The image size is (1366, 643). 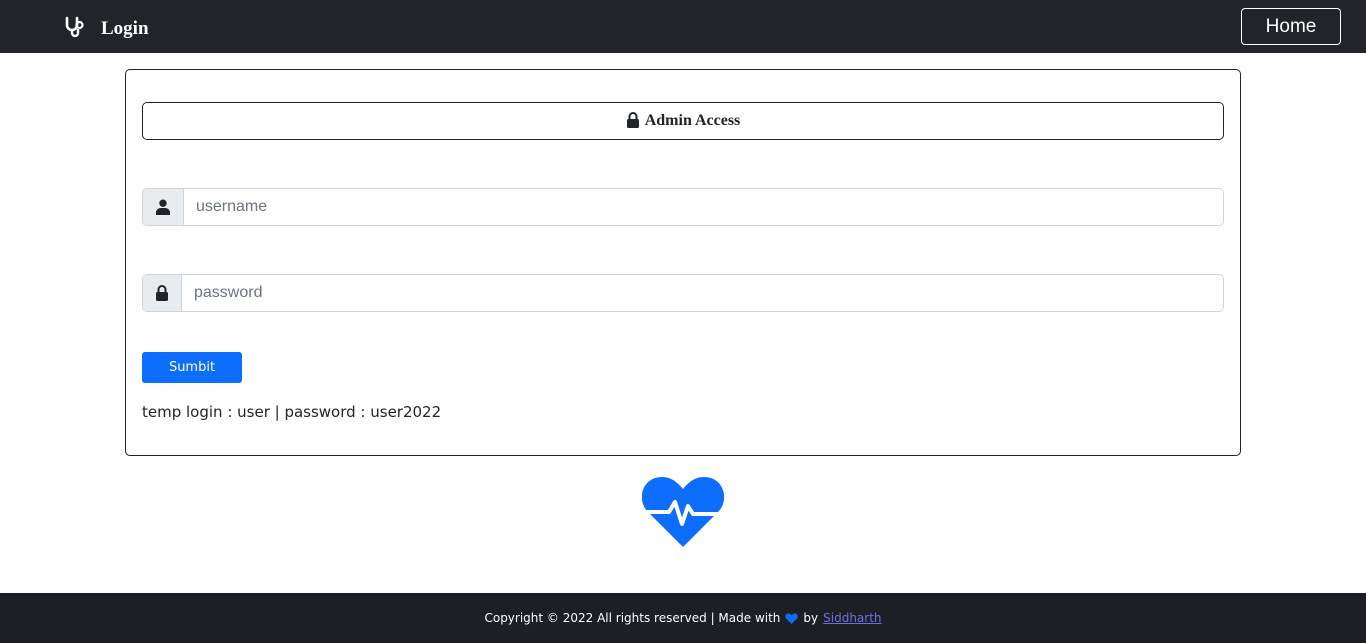 I want to click on footer-by: by, so click(x=811, y=618).